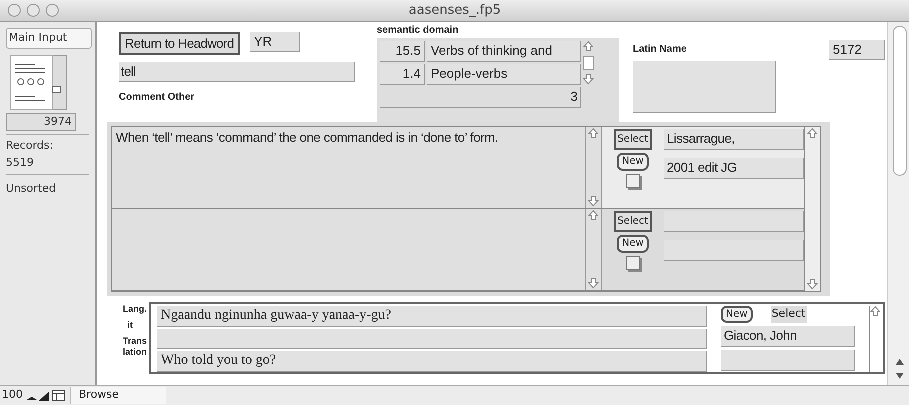 Image resolution: width=909 pixels, height=405 pixels. What do you see at coordinates (402, 51) in the screenshot?
I see `domain-number-field: 15.5` at bounding box center [402, 51].